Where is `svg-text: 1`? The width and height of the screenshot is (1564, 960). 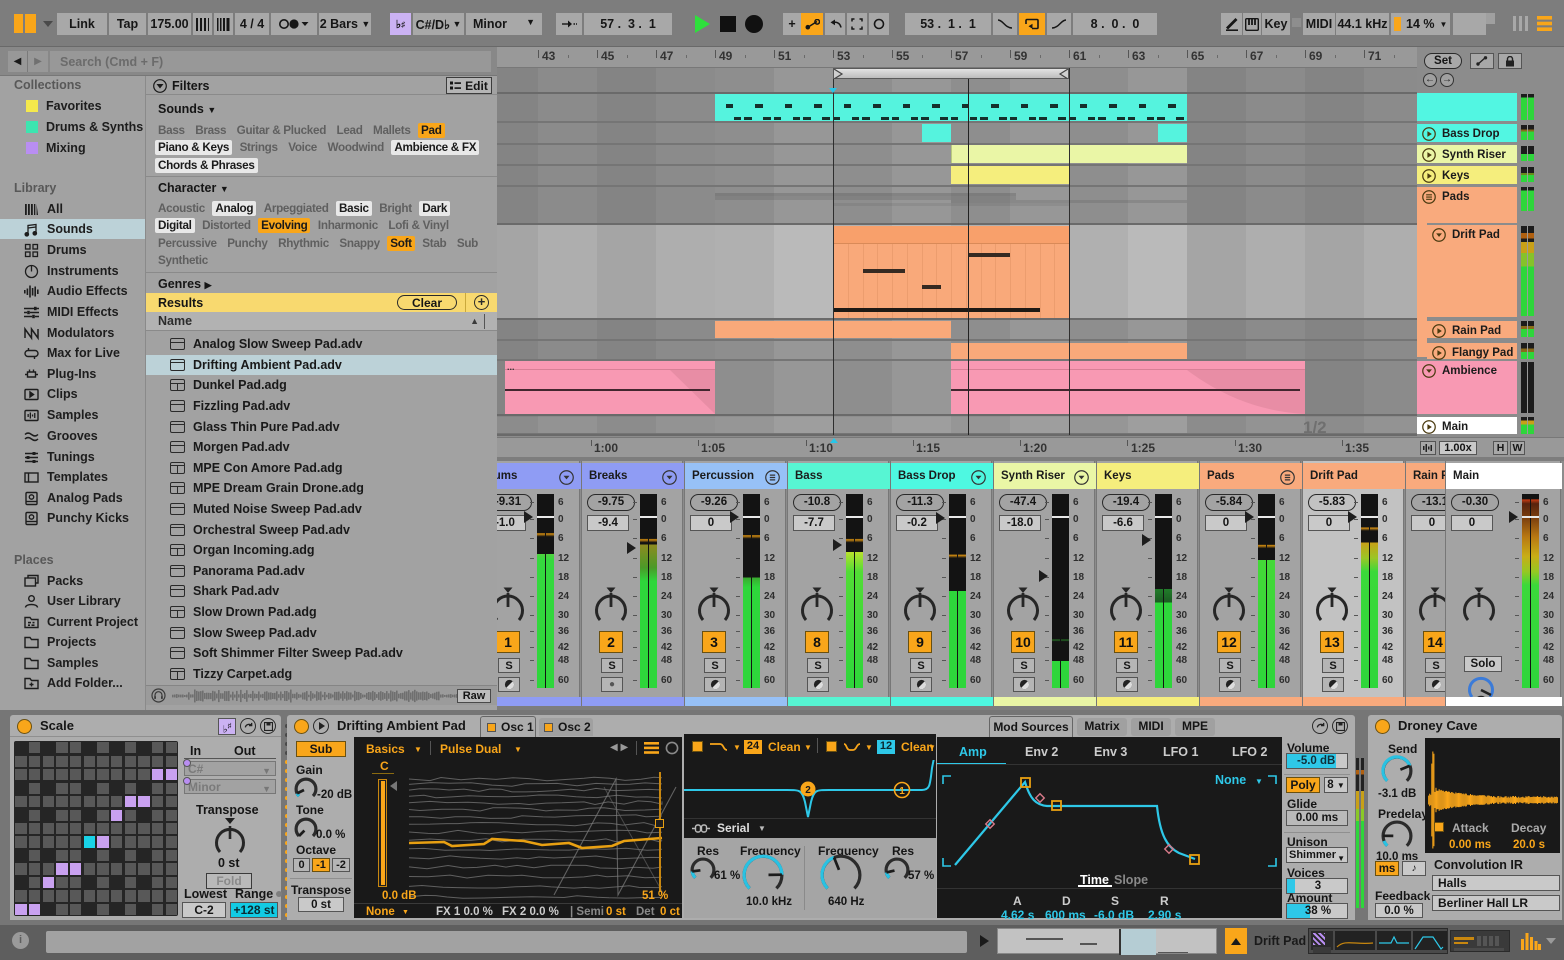 svg-text: 1 is located at coordinates (902, 791).